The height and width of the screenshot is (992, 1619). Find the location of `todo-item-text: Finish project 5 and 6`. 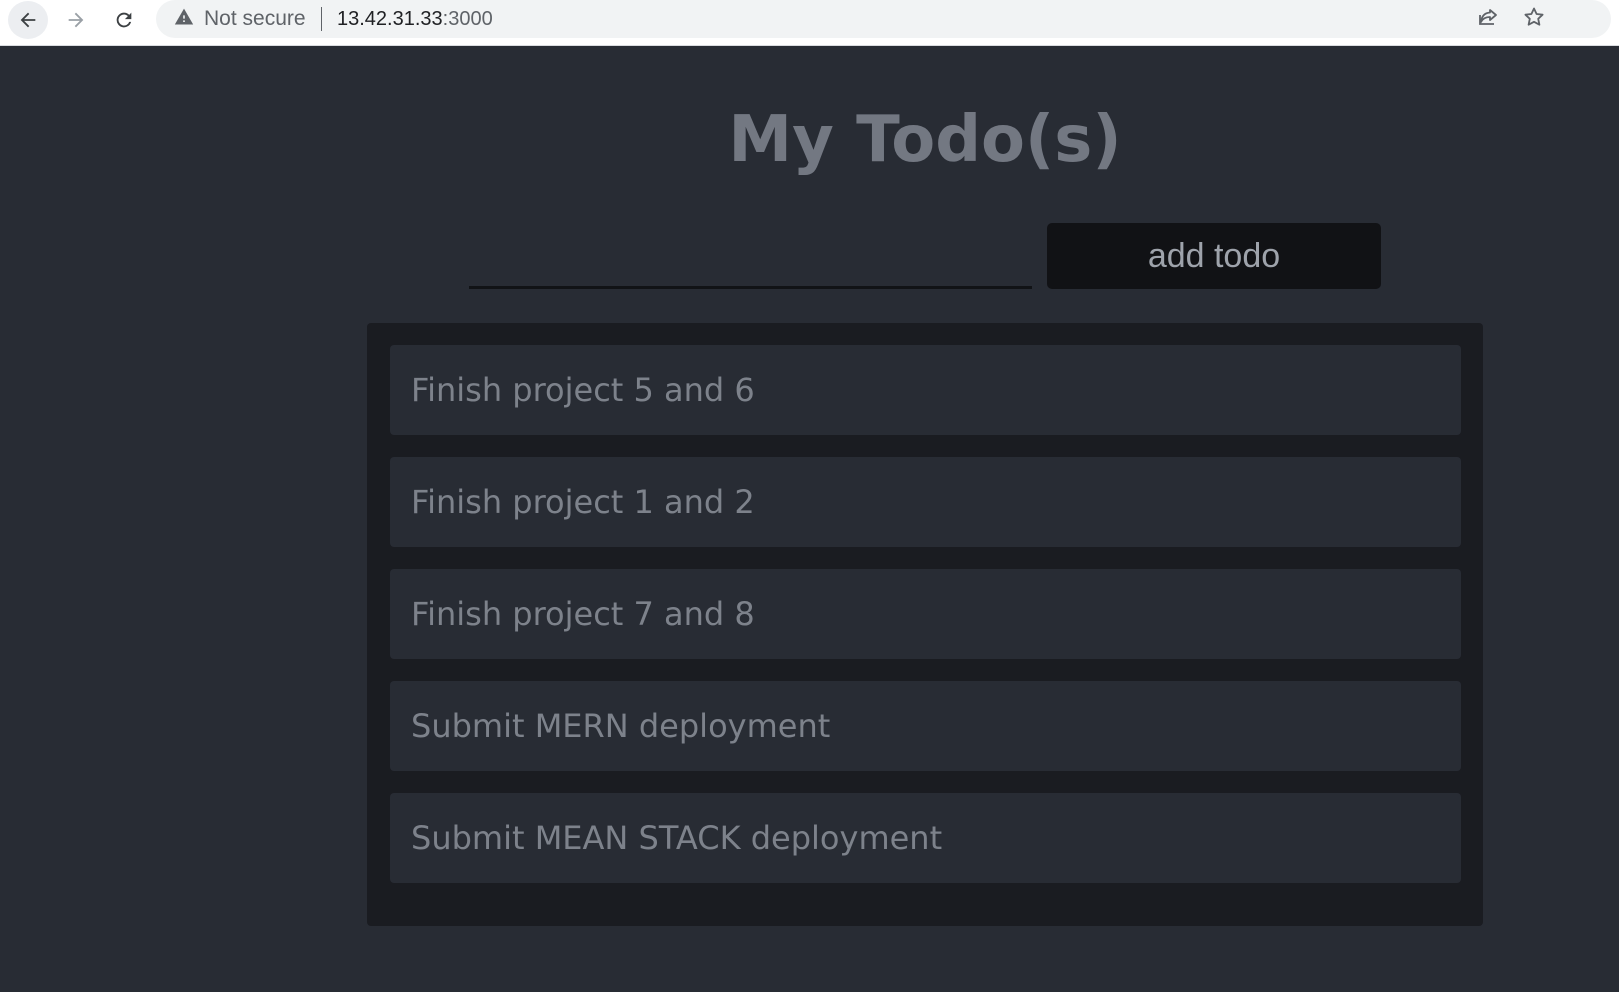

todo-item-text: Finish project 5 and 6 is located at coordinates (583, 390).